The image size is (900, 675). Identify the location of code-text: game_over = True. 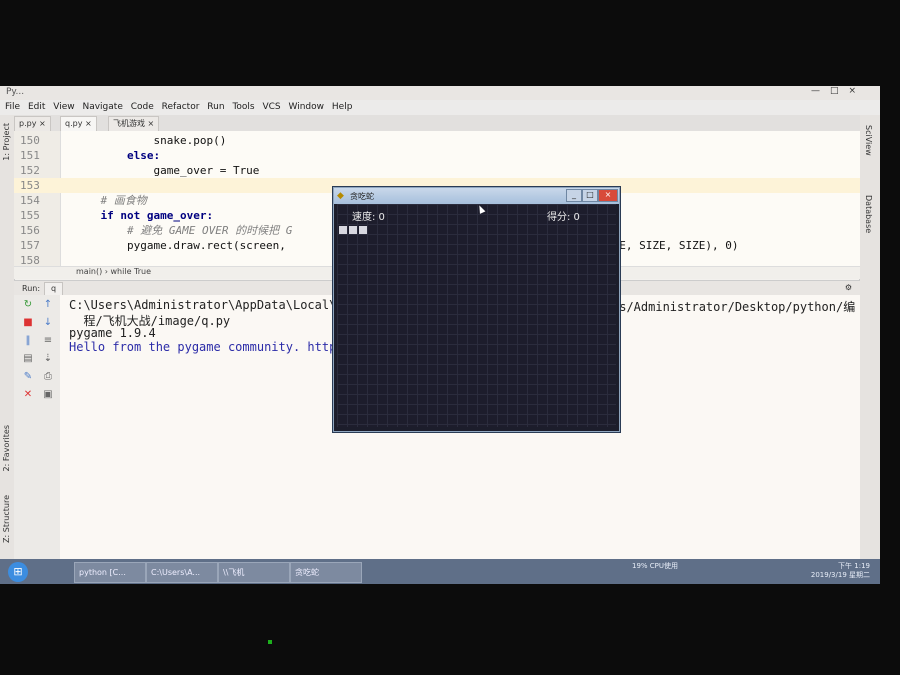
(167, 170).